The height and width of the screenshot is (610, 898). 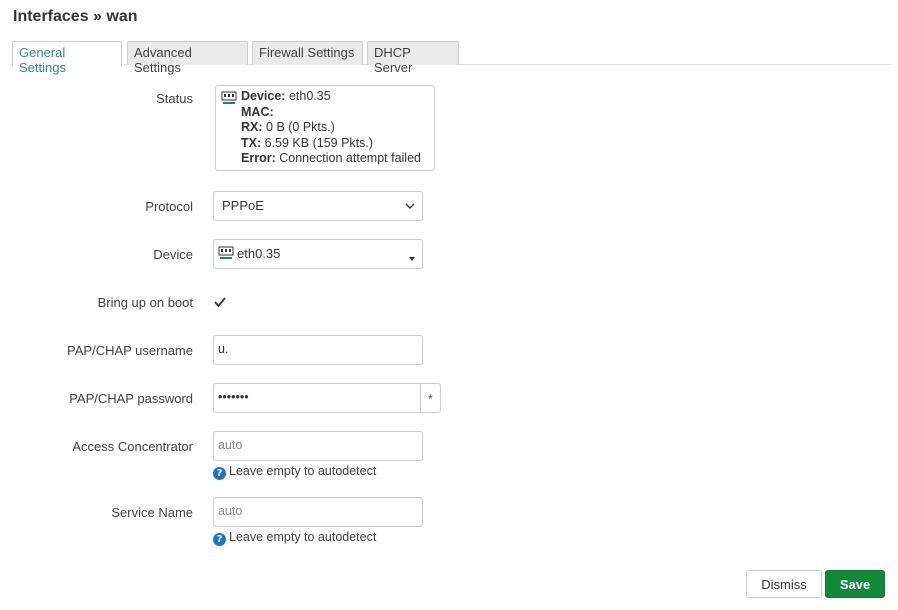 What do you see at coordinates (784, 584) in the screenshot?
I see `dismiss-button: Dismiss` at bounding box center [784, 584].